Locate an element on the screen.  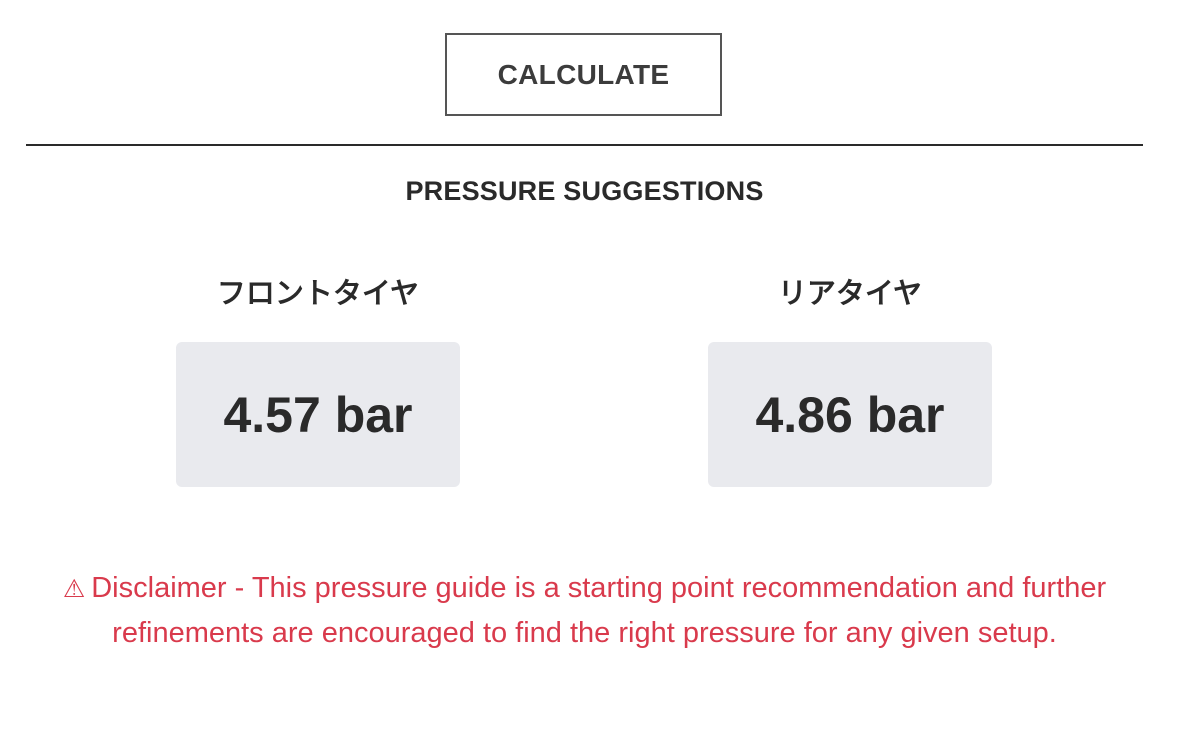
pressure-suggestions-title: PRESSURE SUGGESTIONS is located at coordinates (584, 191).